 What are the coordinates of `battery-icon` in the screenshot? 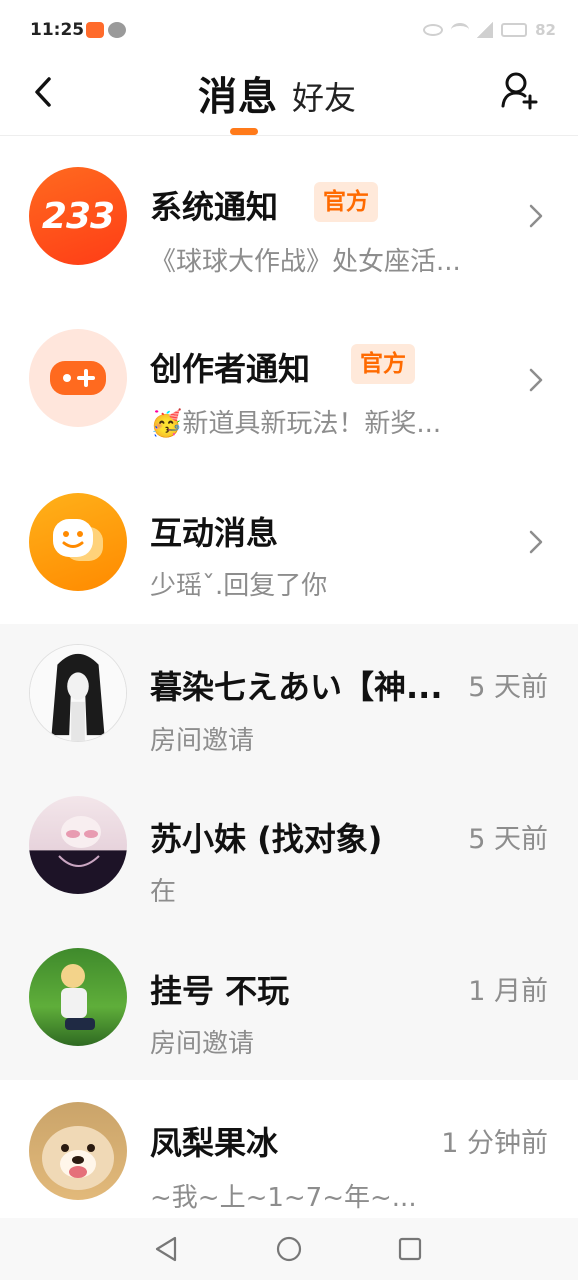 It's located at (514, 30).